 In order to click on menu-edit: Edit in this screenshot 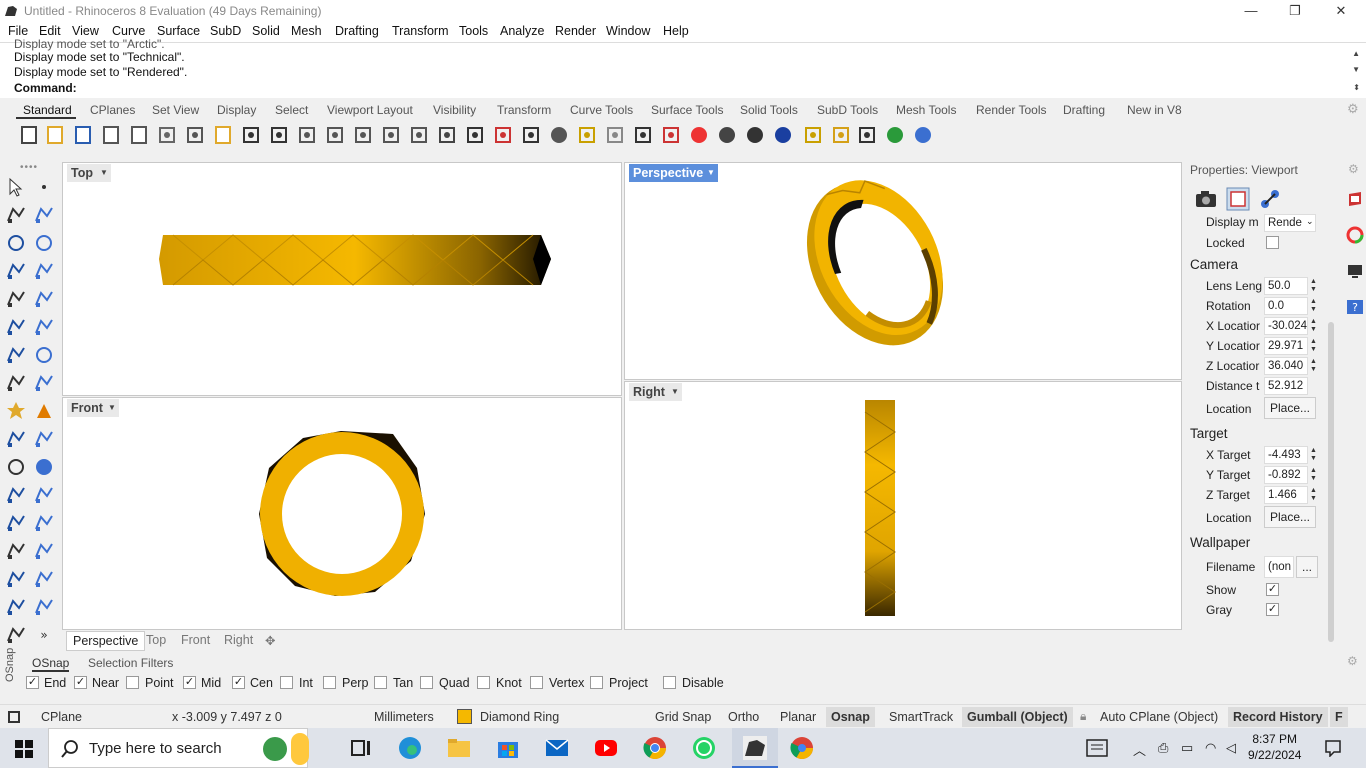, I will do `click(50, 31)`.